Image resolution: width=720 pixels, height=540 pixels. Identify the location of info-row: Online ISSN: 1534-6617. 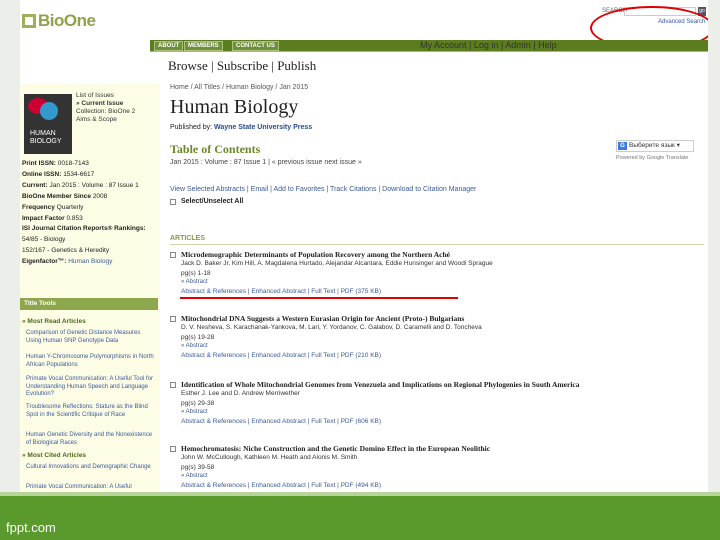
(58, 174).